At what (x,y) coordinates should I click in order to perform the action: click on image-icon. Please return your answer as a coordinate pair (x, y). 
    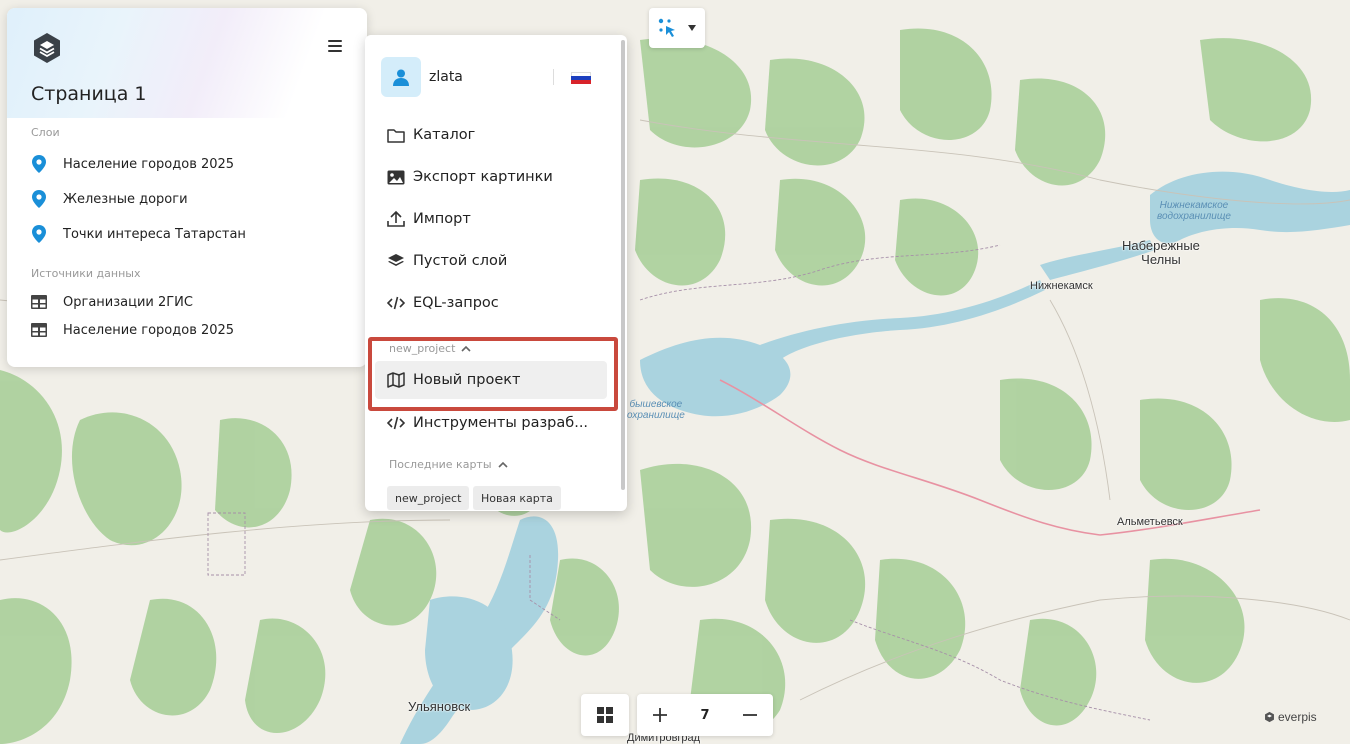
    Looking at the image, I should click on (396, 177).